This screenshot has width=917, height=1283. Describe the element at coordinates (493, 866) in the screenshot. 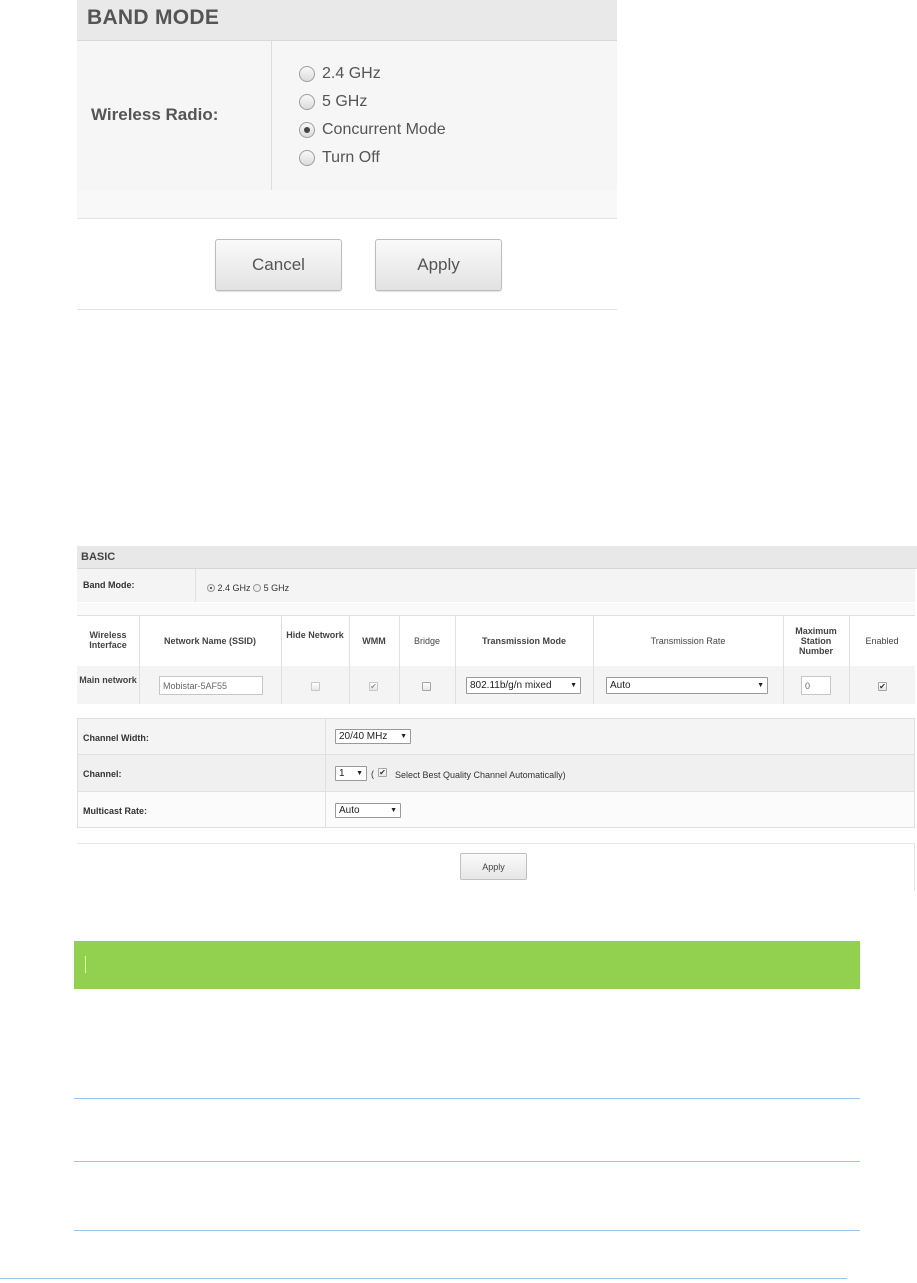

I see `basic-apply-button: Apply` at that location.